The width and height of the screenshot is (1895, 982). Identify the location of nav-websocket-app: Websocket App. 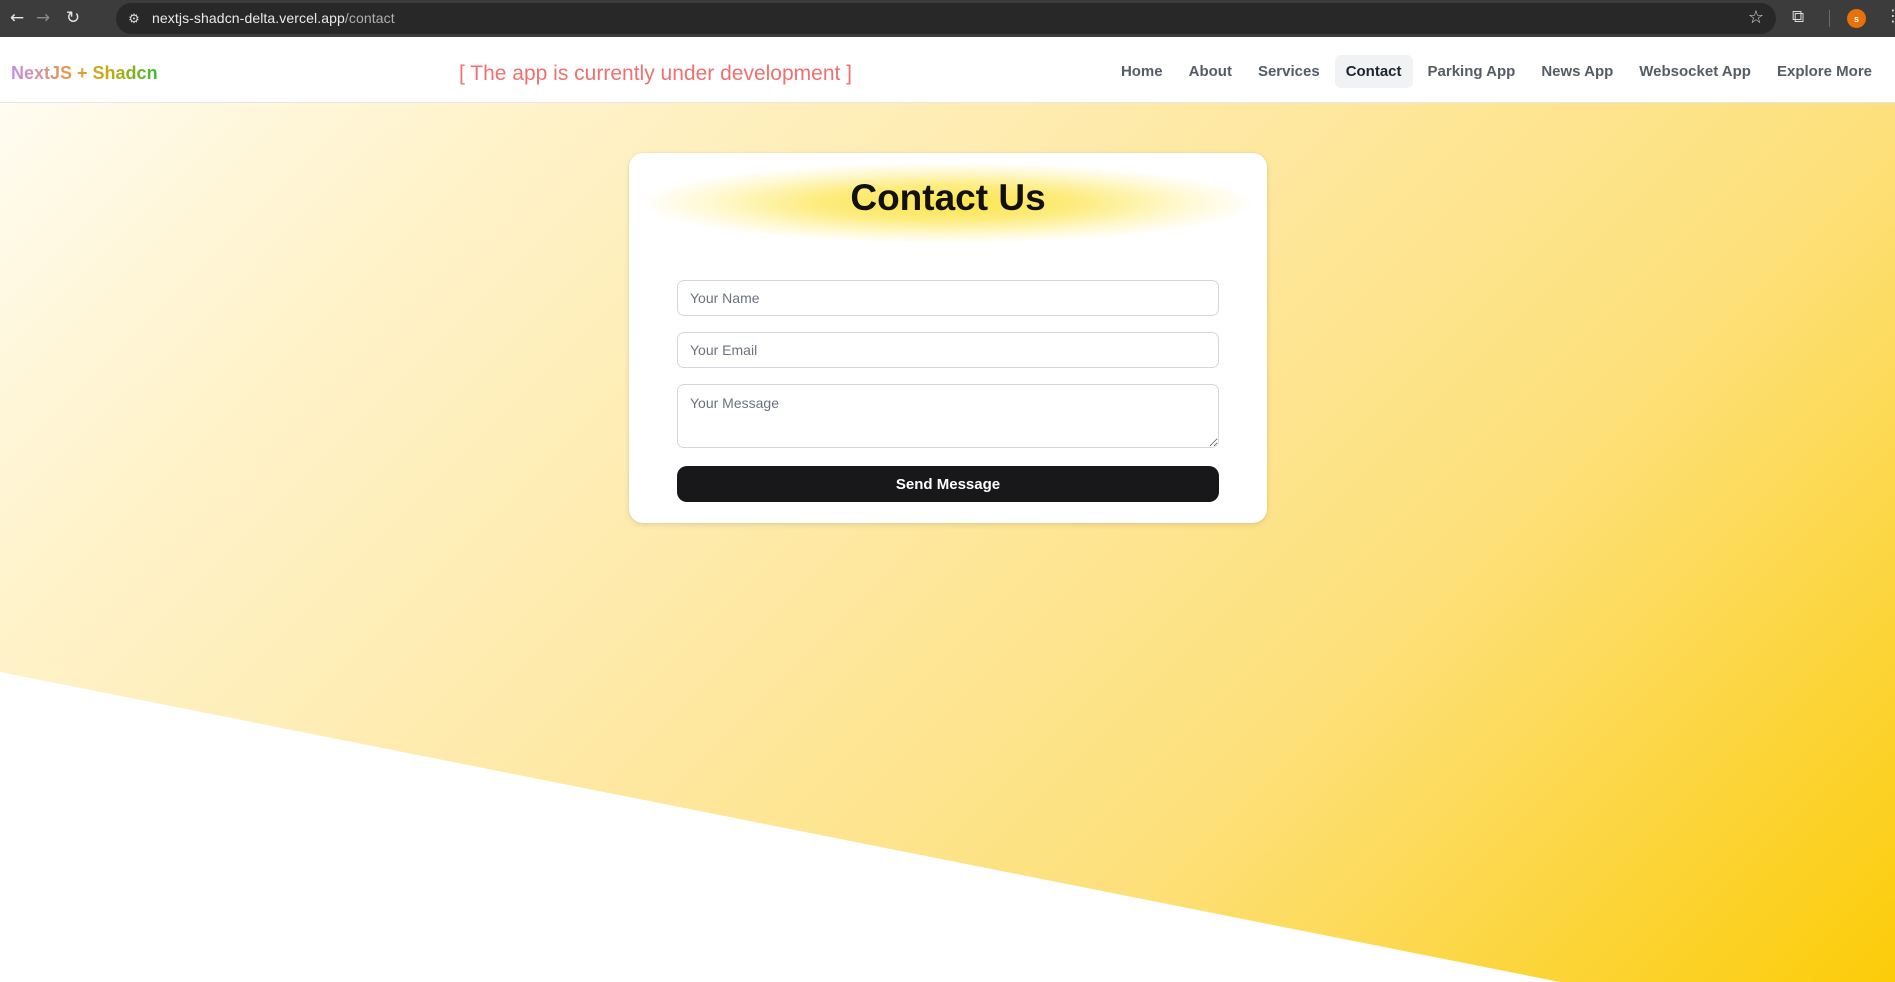
(1695, 71).